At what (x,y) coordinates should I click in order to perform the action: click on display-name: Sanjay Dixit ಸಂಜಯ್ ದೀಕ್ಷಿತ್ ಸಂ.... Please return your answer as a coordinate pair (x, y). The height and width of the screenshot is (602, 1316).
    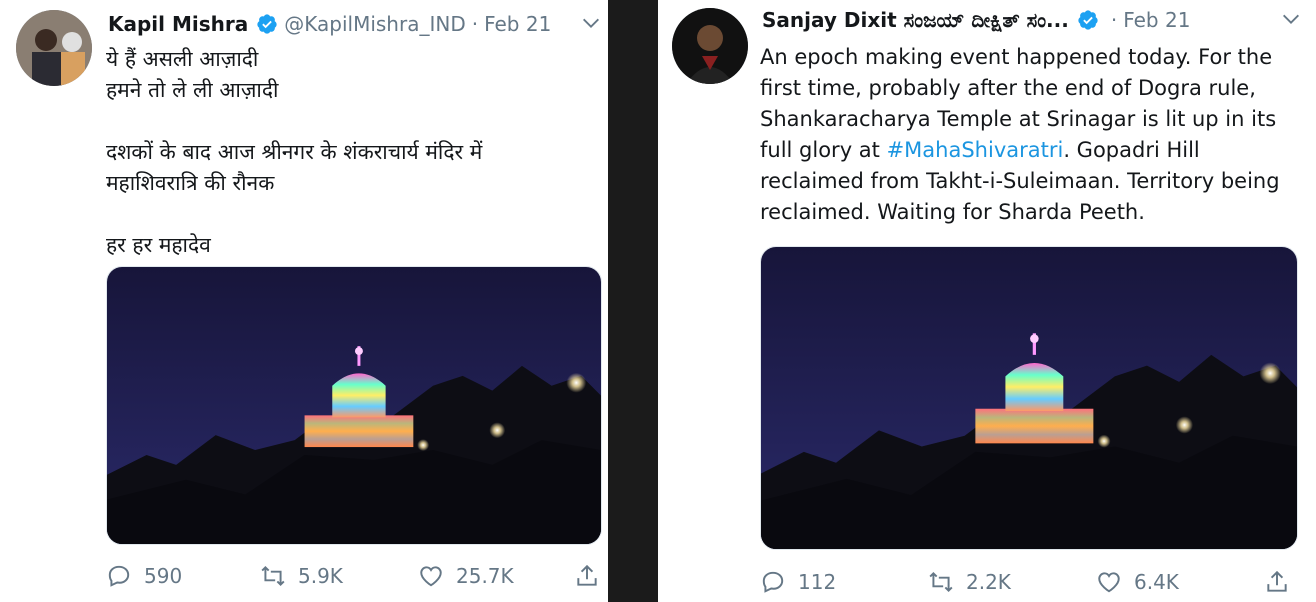
    Looking at the image, I should click on (915, 20).